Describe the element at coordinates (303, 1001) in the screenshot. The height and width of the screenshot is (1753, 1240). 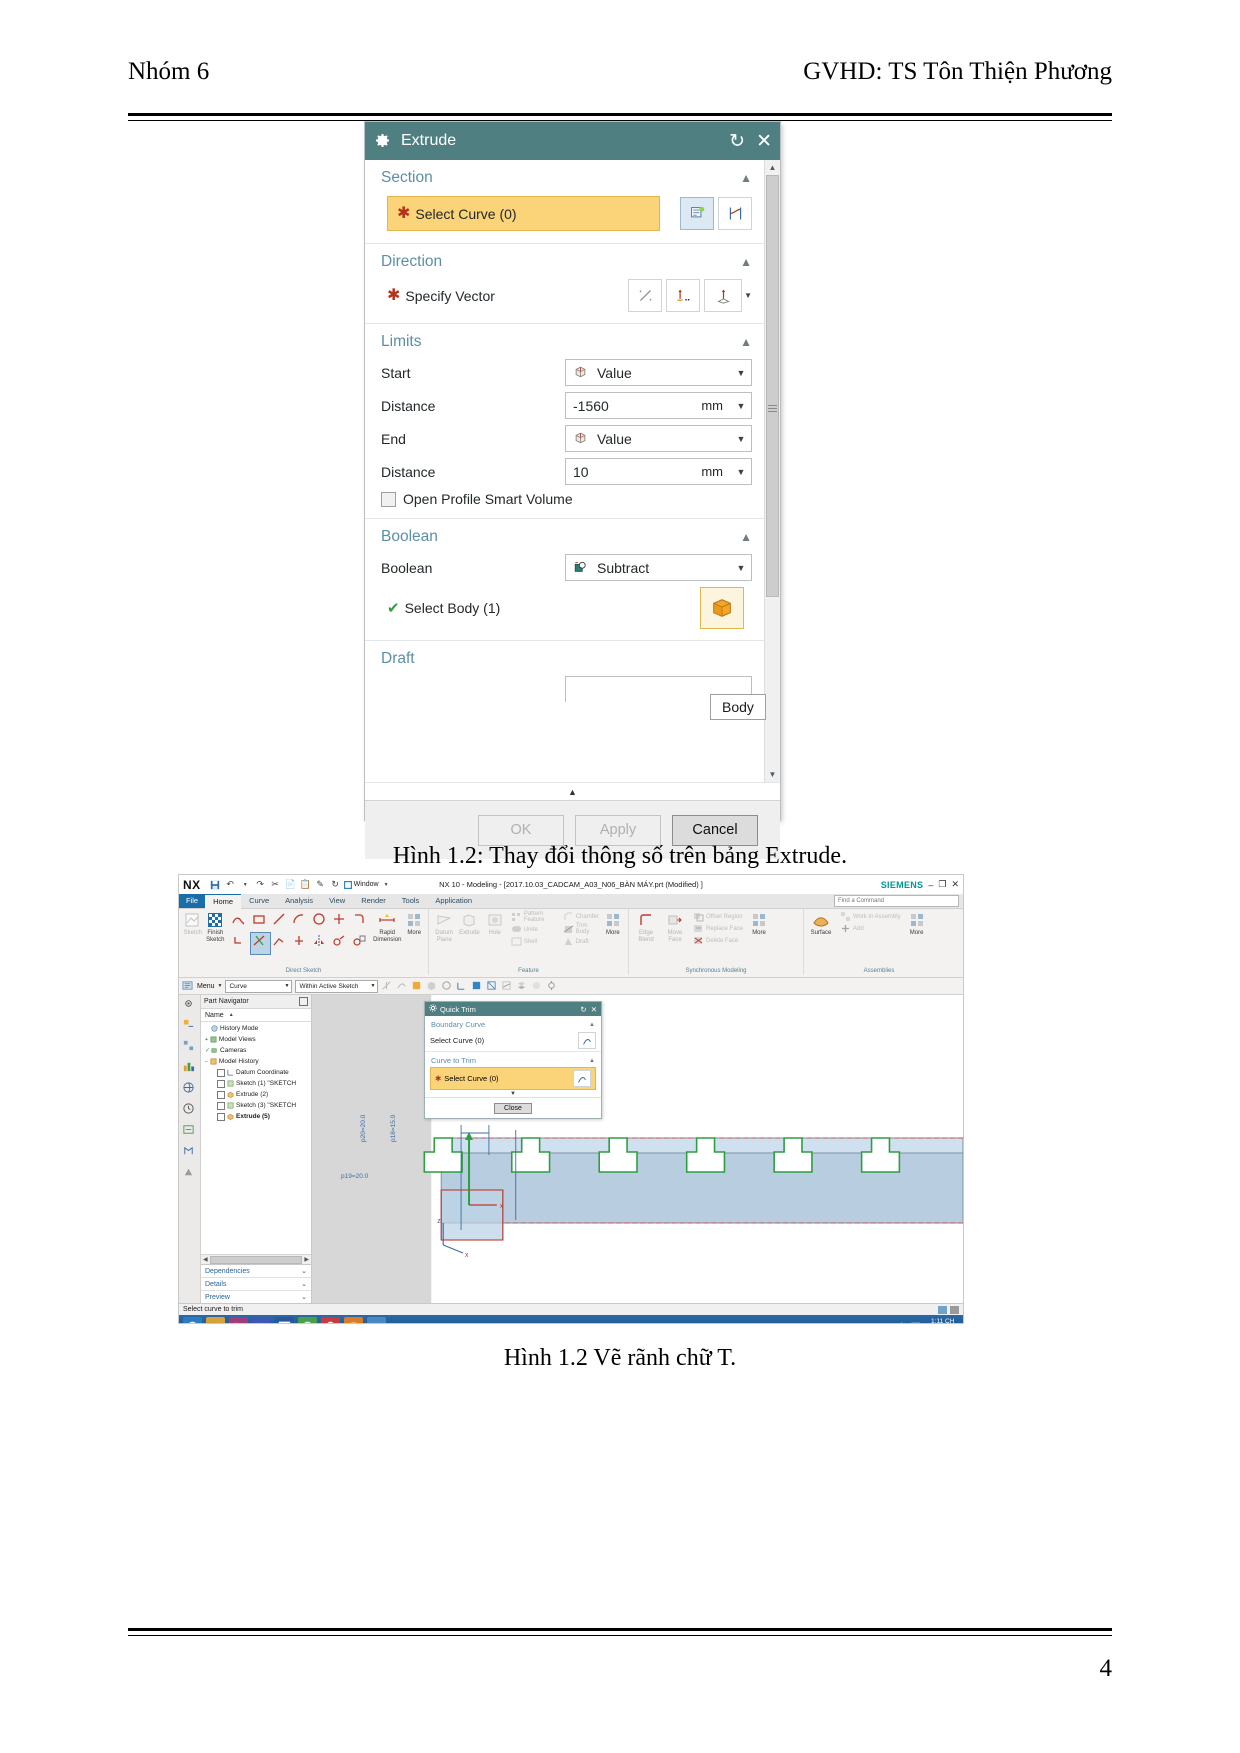
I see `pin-icon` at that location.